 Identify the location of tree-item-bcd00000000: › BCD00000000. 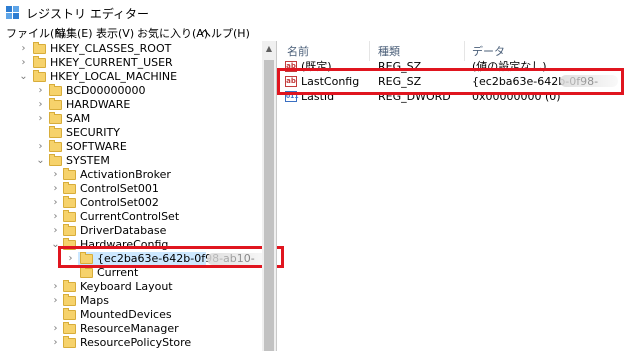
(131, 91).